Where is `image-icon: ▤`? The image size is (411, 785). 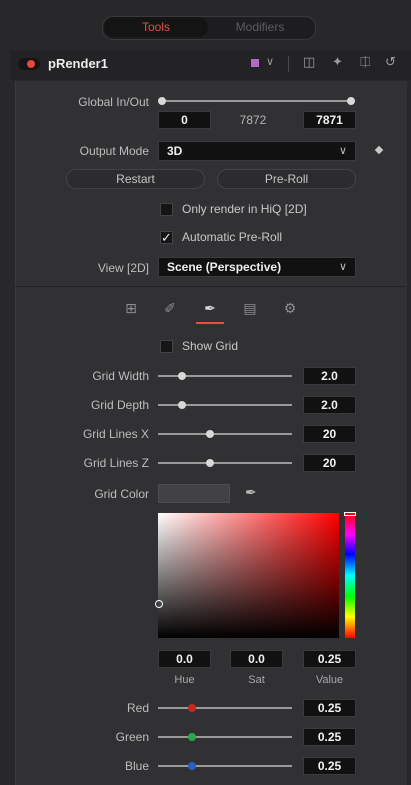
image-icon: ▤ is located at coordinates (250, 308).